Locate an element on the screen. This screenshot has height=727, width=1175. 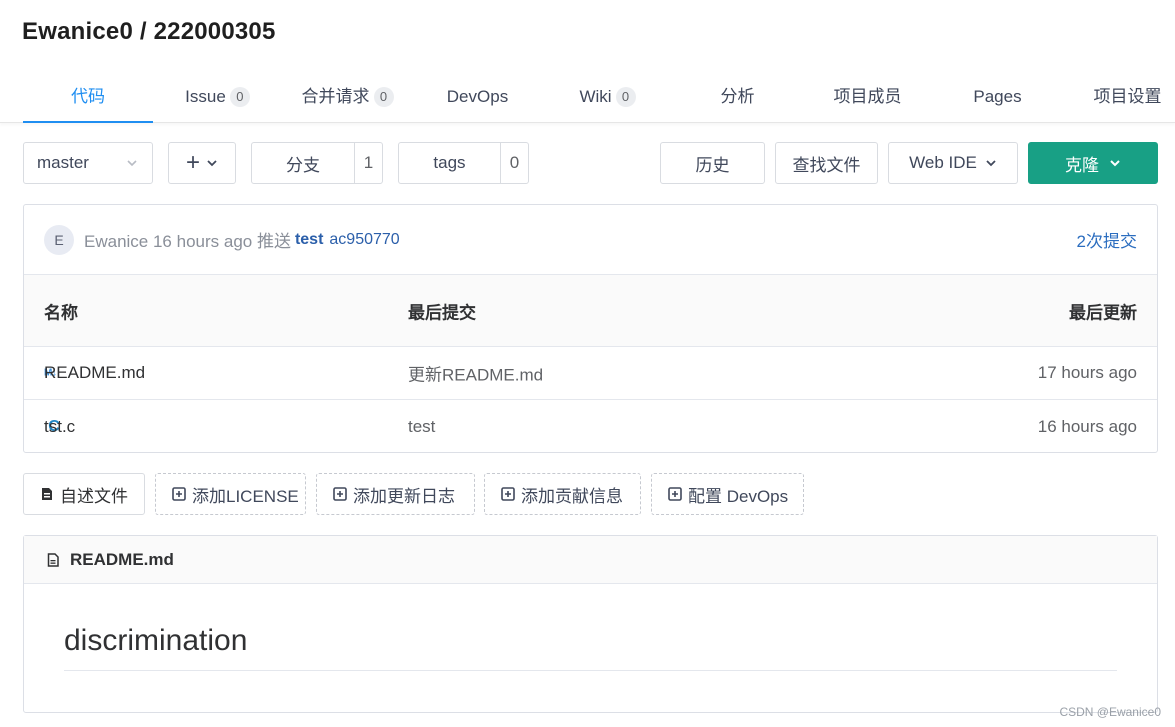
tab-issue: Issue 0 is located at coordinates (217, 97).